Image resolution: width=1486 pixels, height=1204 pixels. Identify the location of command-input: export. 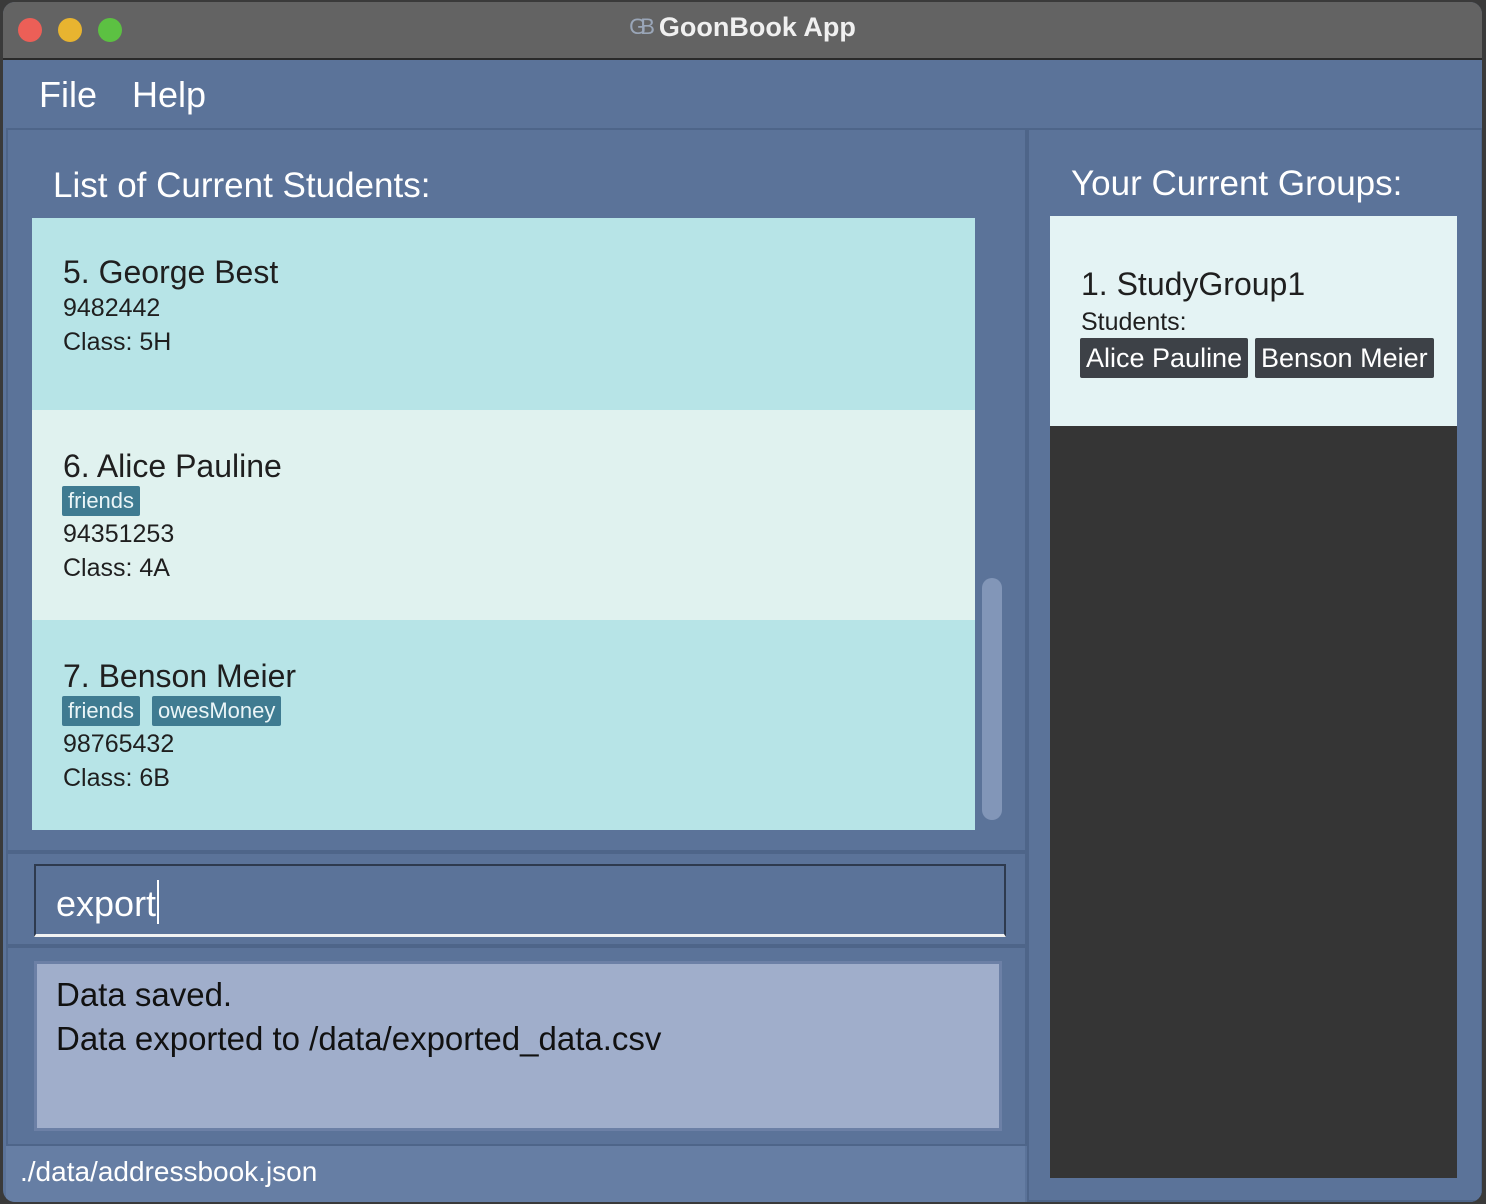
(520, 900).